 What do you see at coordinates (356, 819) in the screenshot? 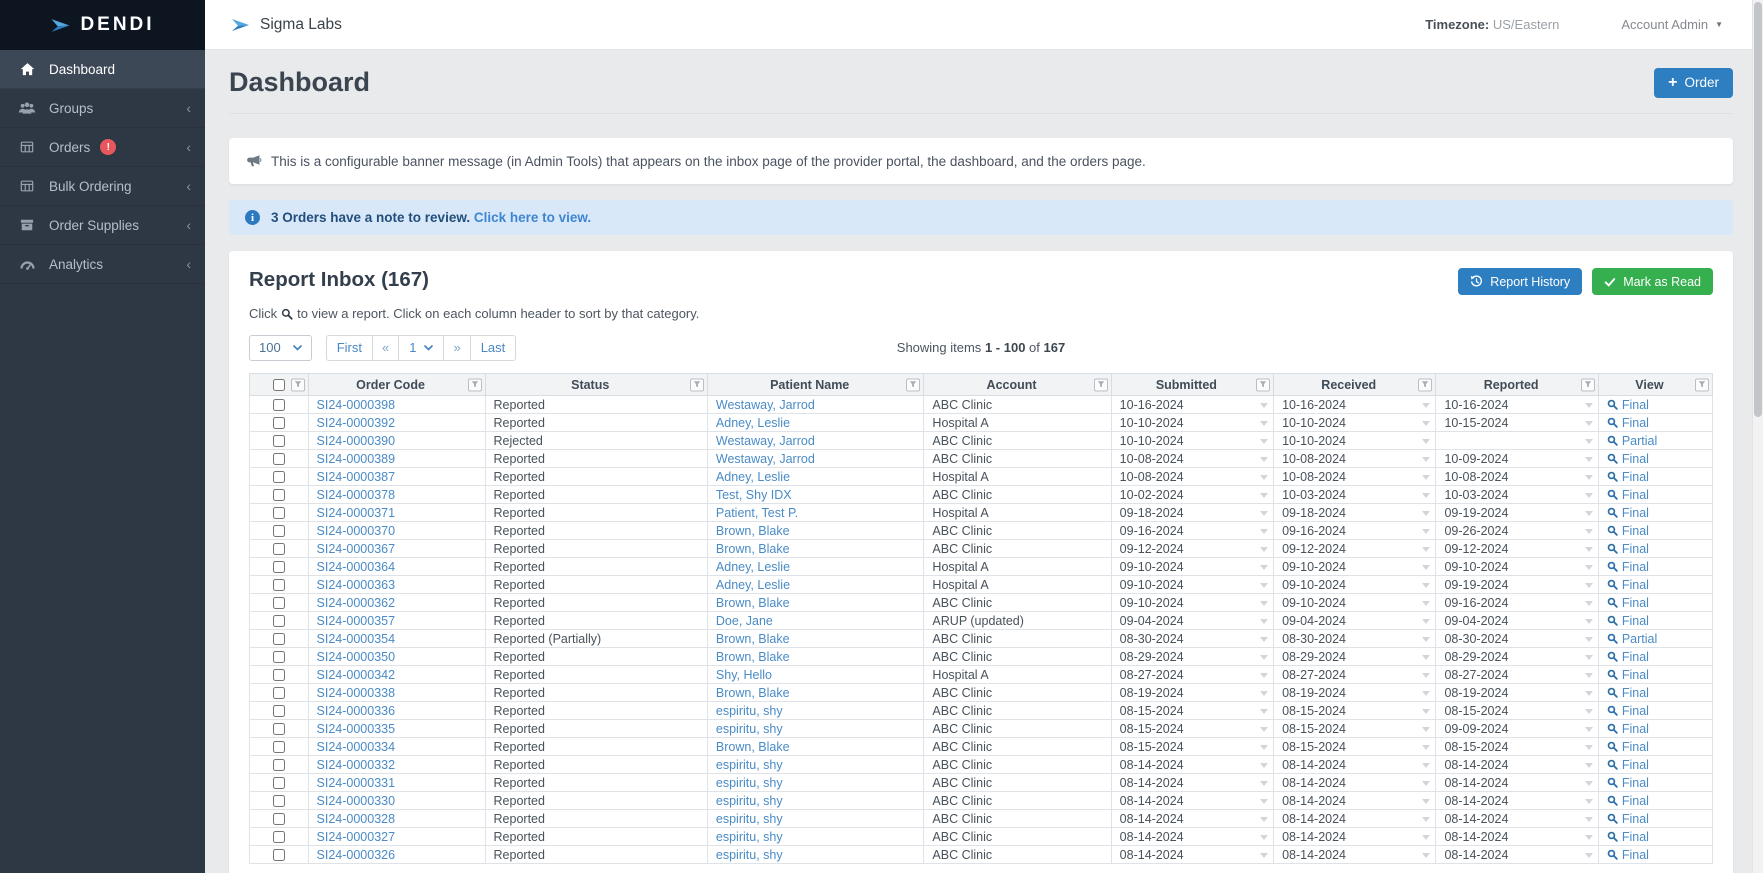
I see `order-code-link: SI24-0000328` at bounding box center [356, 819].